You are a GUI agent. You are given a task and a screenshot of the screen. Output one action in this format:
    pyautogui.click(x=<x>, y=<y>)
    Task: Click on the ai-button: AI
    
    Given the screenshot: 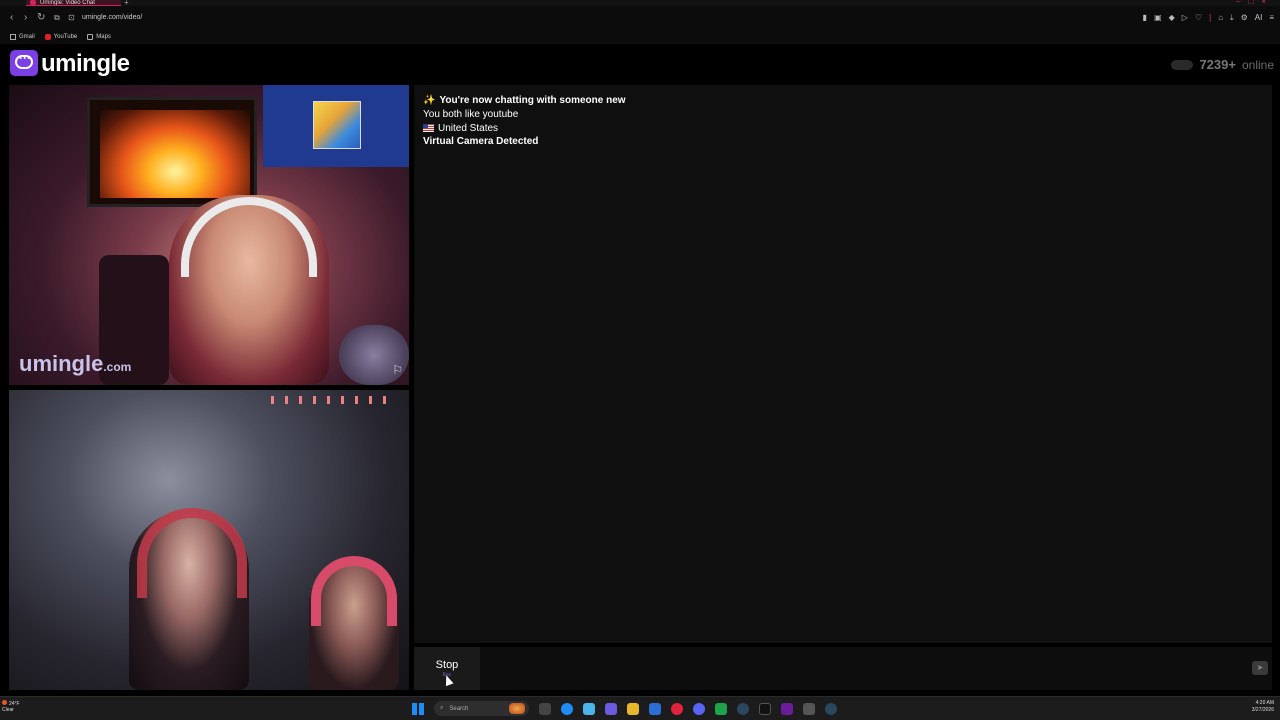 What is the action you would take?
    pyautogui.click(x=1259, y=18)
    